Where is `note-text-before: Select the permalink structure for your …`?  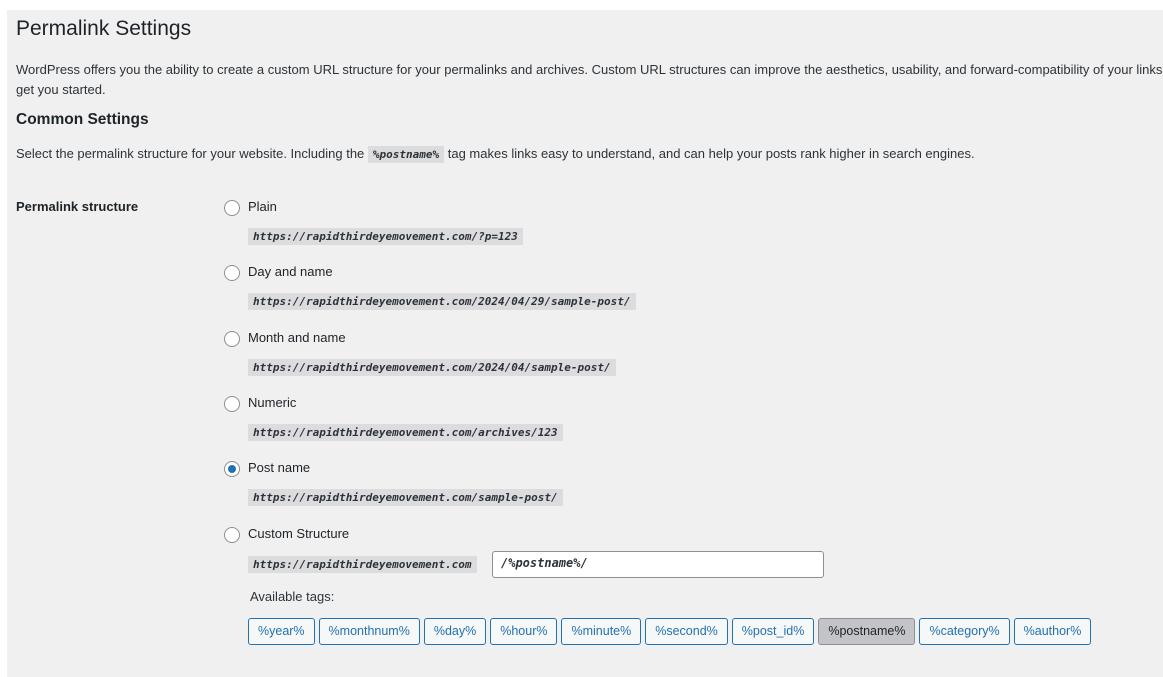 note-text-before: Select the permalink structure for your … is located at coordinates (192, 153).